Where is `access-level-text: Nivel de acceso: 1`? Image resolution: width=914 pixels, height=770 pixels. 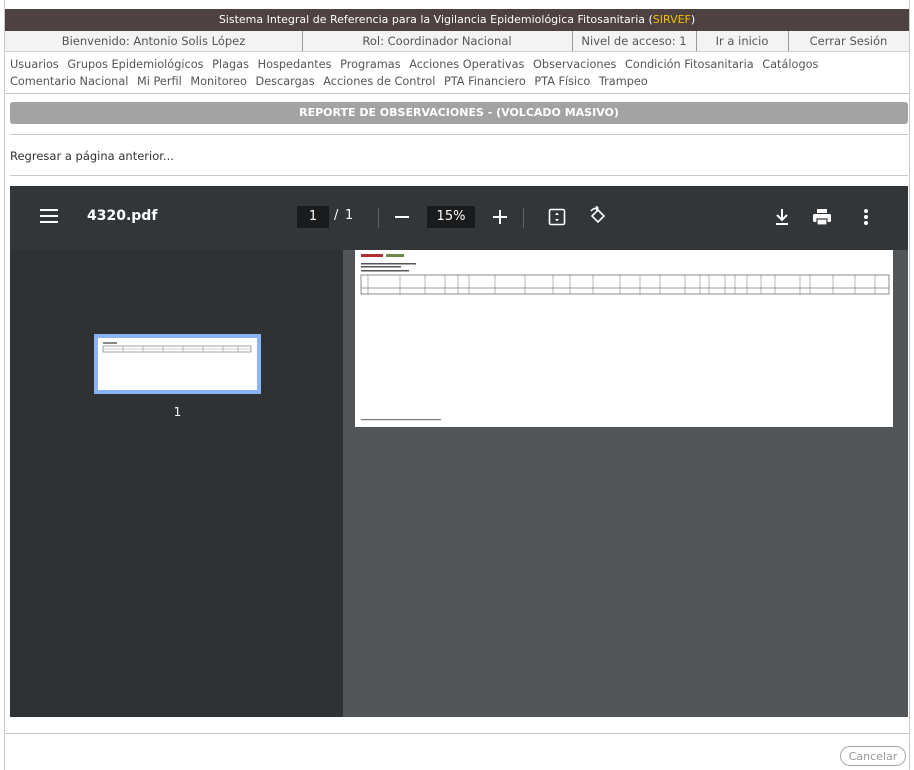
access-level-text: Nivel de acceso: 1 is located at coordinates (634, 41).